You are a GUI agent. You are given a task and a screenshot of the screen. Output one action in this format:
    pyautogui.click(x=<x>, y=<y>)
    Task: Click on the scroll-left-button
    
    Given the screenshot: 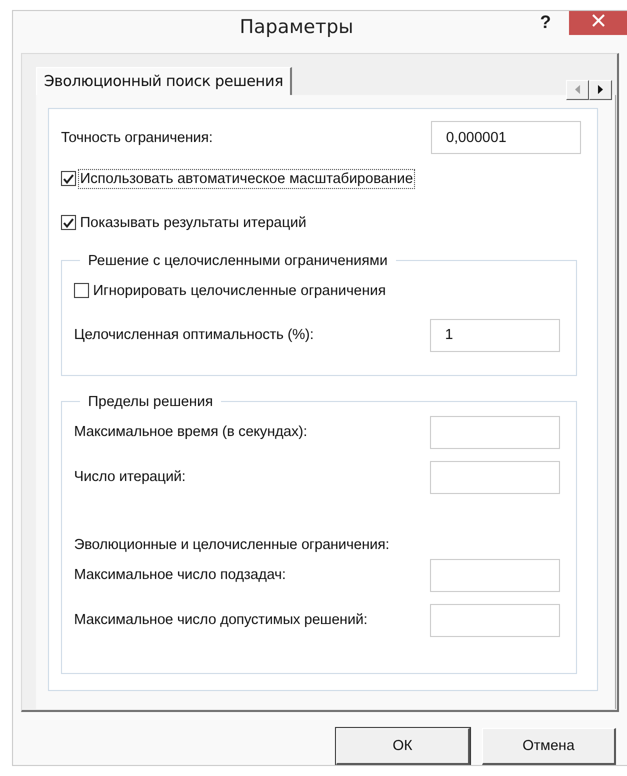 What is the action you would take?
    pyautogui.click(x=577, y=90)
    